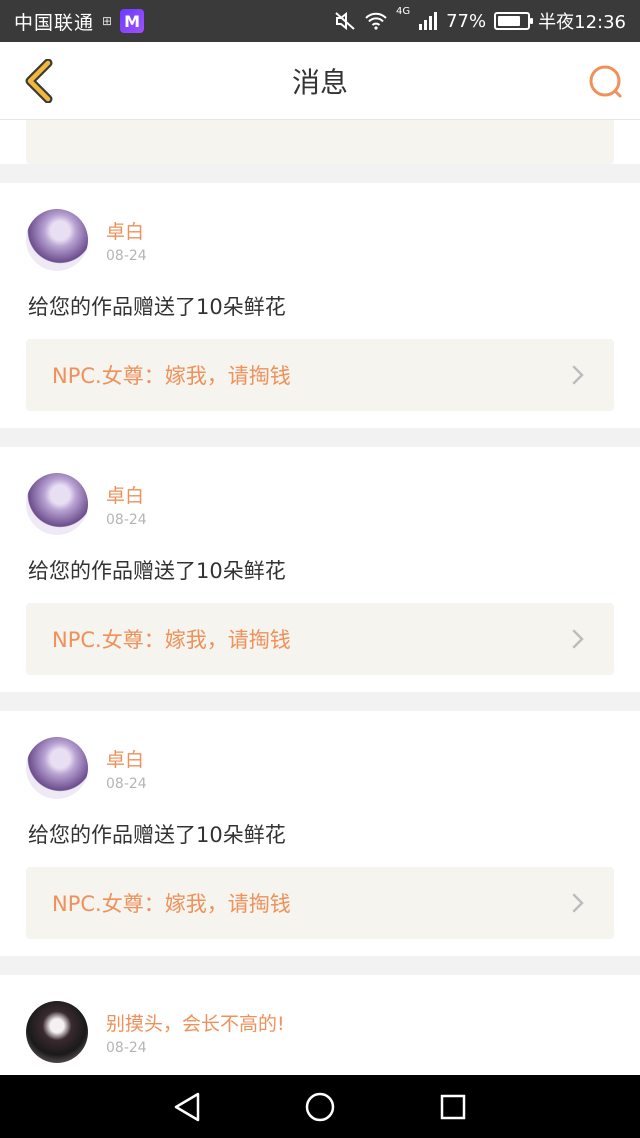  Describe the element at coordinates (514, 21) in the screenshot. I see `battery-icon` at that location.